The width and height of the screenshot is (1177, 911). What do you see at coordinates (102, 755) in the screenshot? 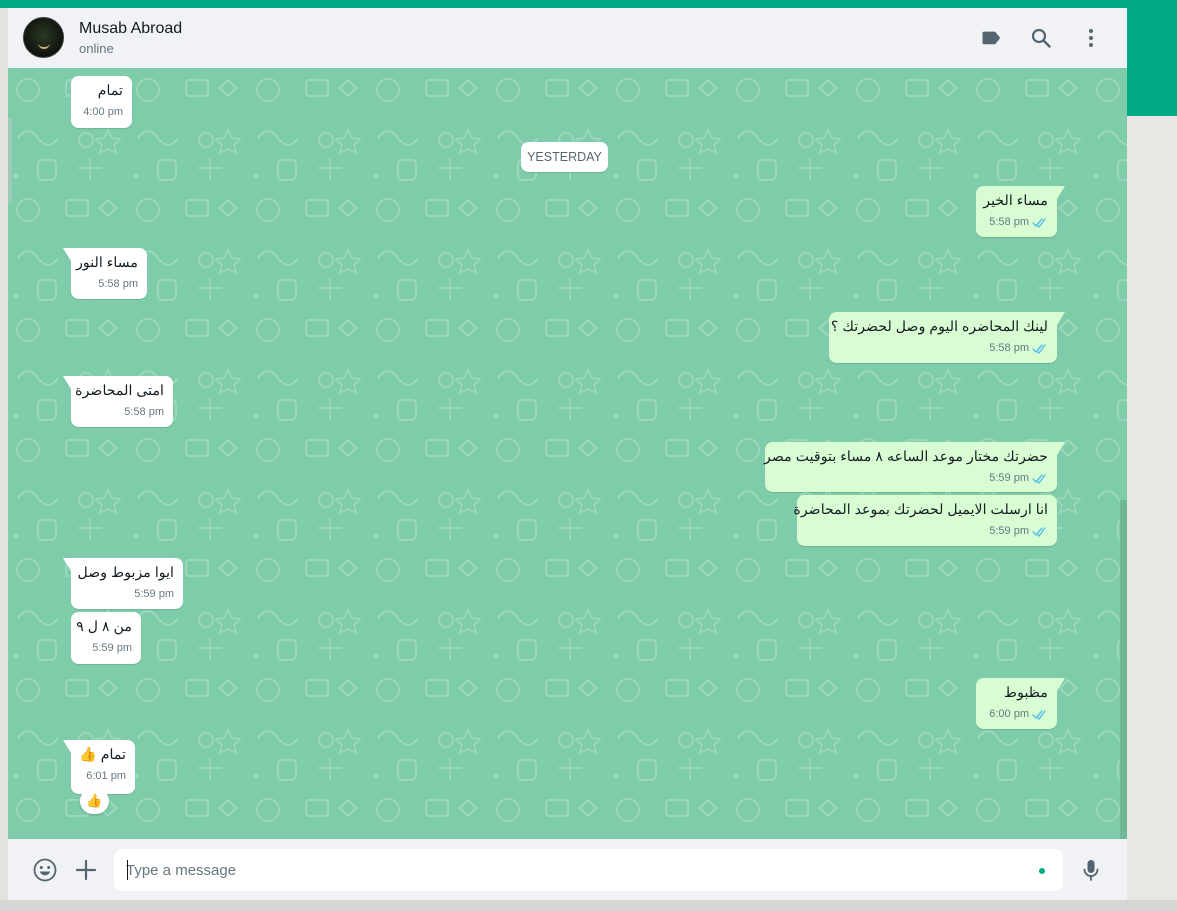
I see `message-text: تمام 👍` at bounding box center [102, 755].